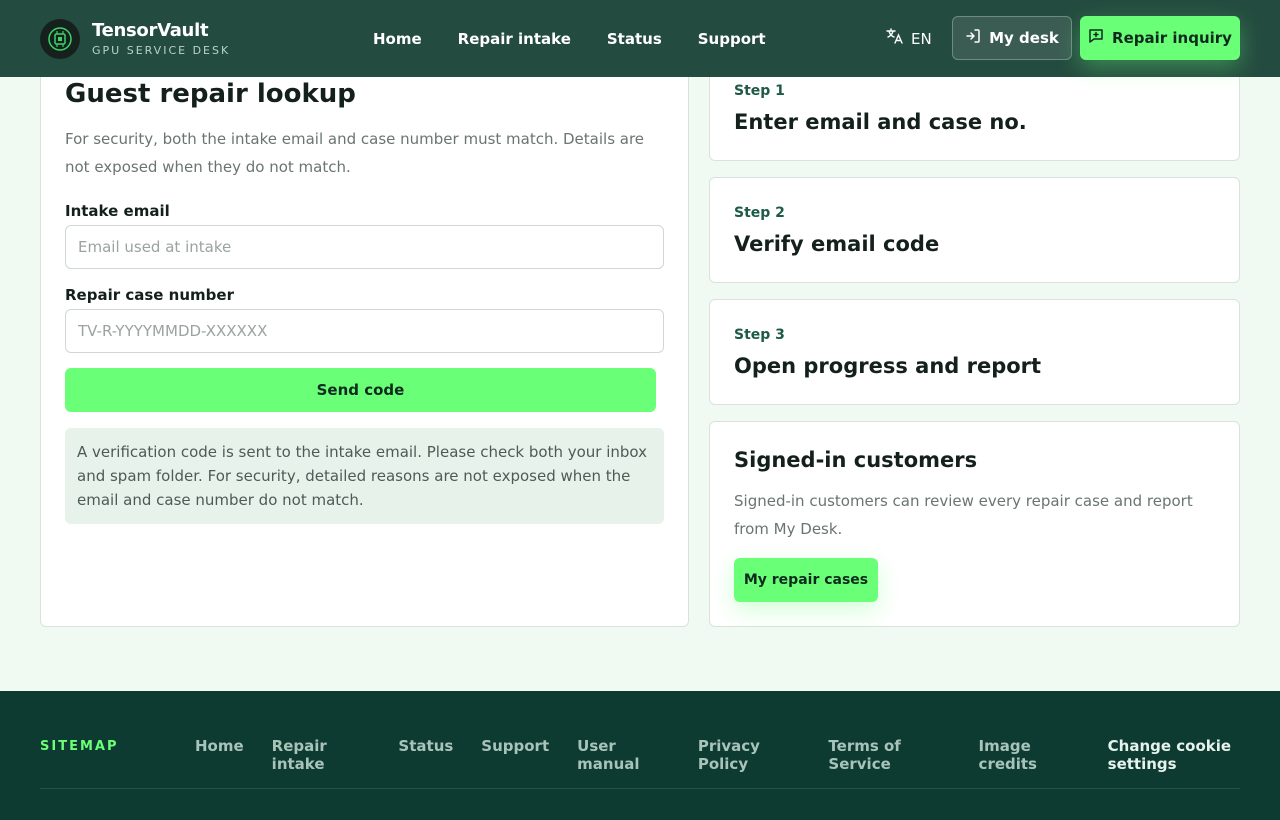 The height and width of the screenshot is (820, 1280). Describe the element at coordinates (888, 366) in the screenshot. I see `step-title: Open progress and report` at that location.